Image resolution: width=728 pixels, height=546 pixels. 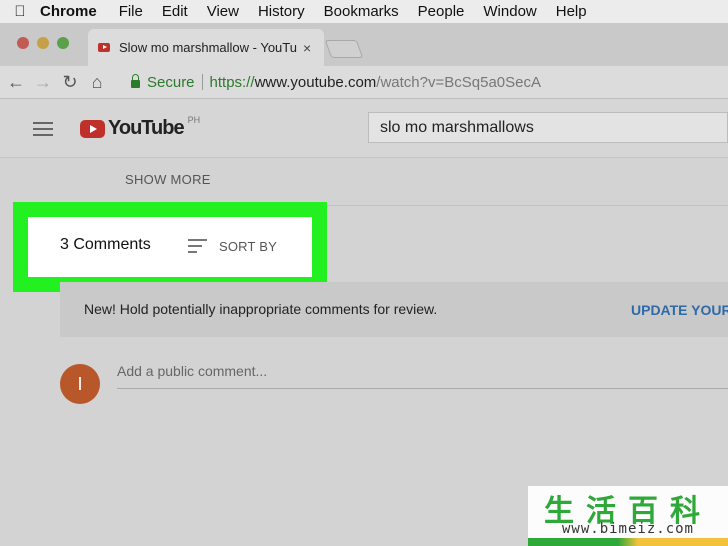 I want to click on tab-close-icon: ×, so click(x=307, y=48).